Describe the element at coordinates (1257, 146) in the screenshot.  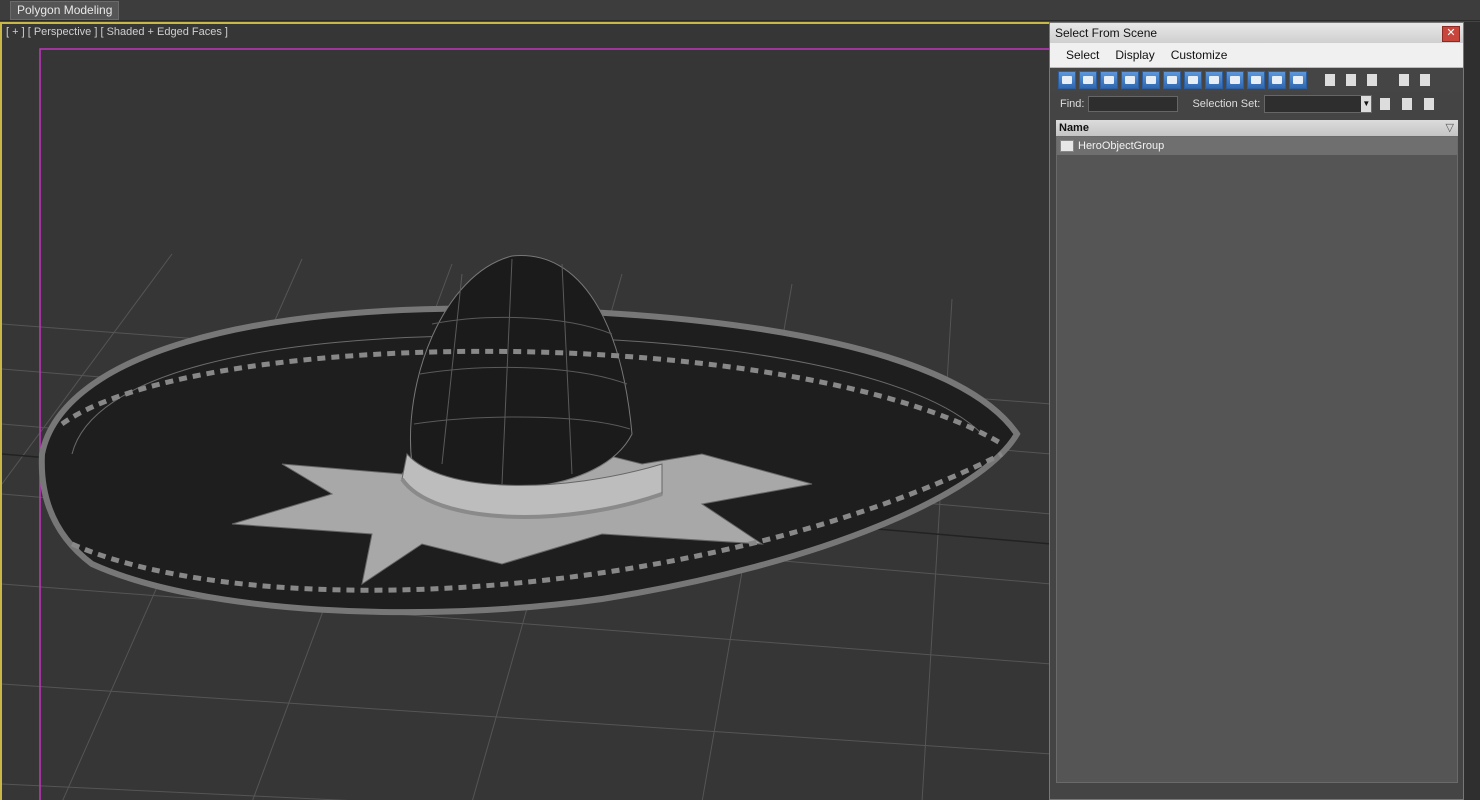
I see `list-item: HeroObjectGroup` at that location.